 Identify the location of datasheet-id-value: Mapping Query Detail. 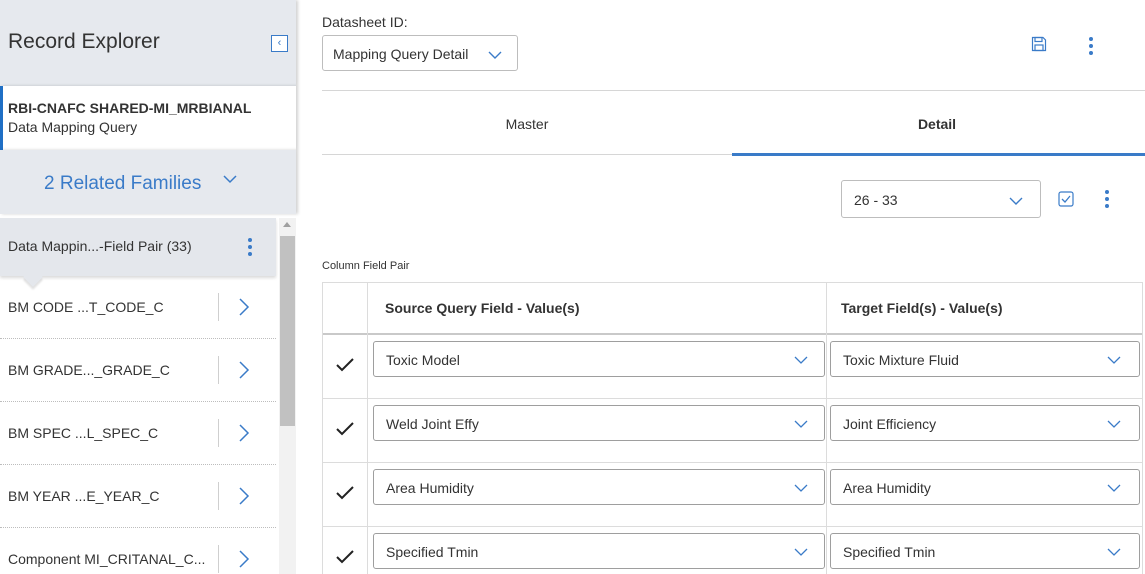
(401, 54).